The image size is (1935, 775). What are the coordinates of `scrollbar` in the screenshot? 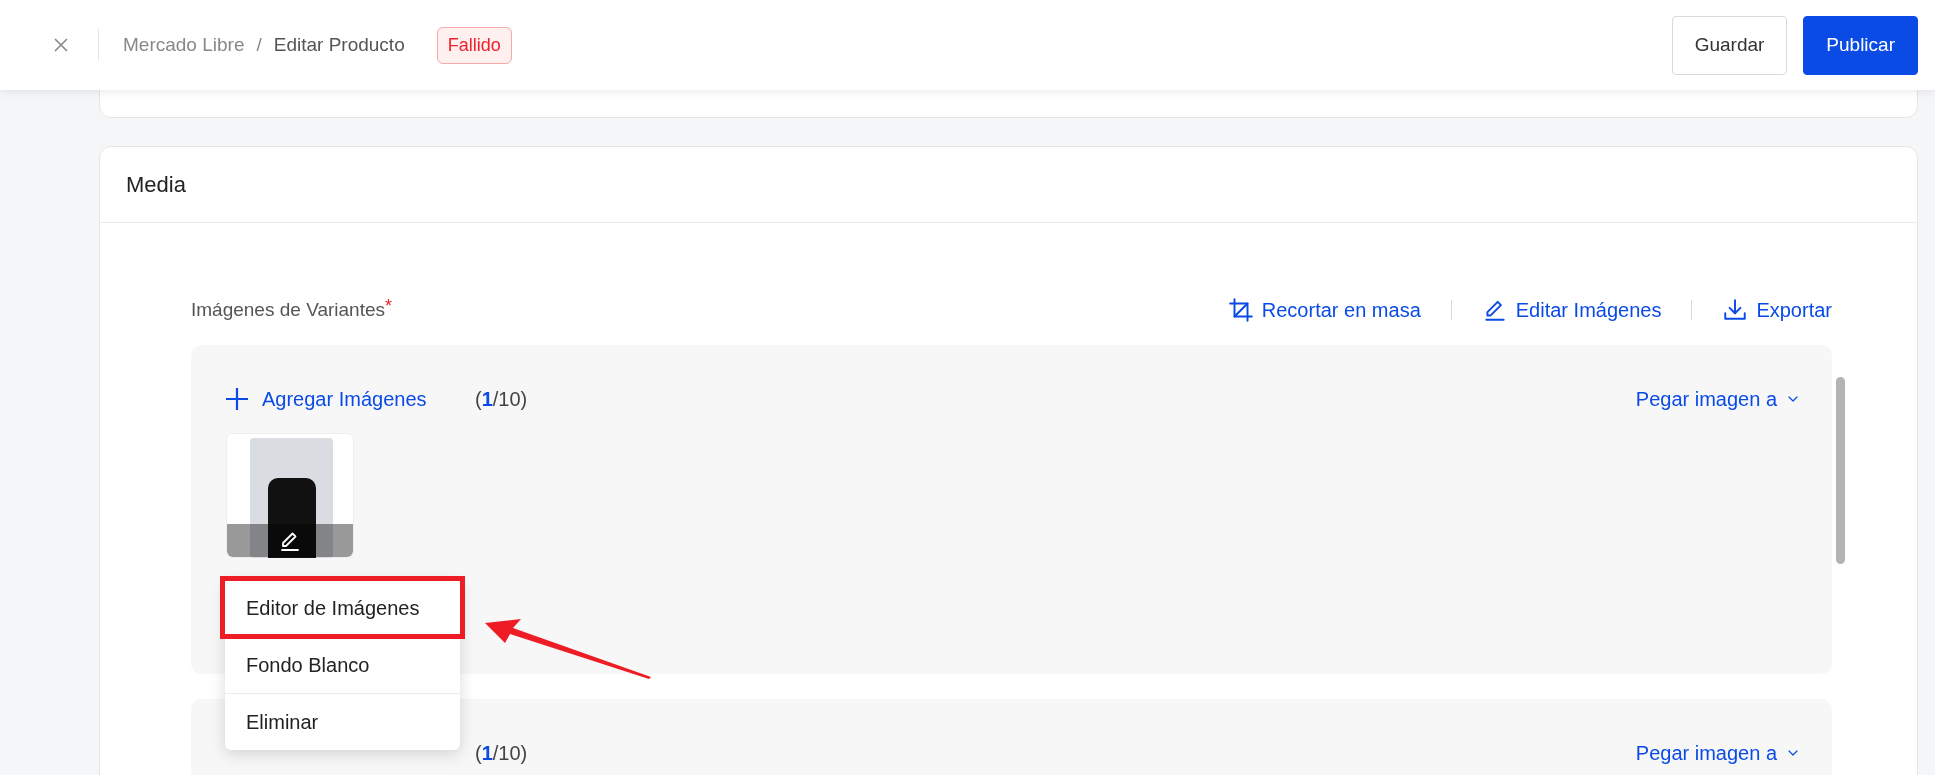 It's located at (1840, 470).